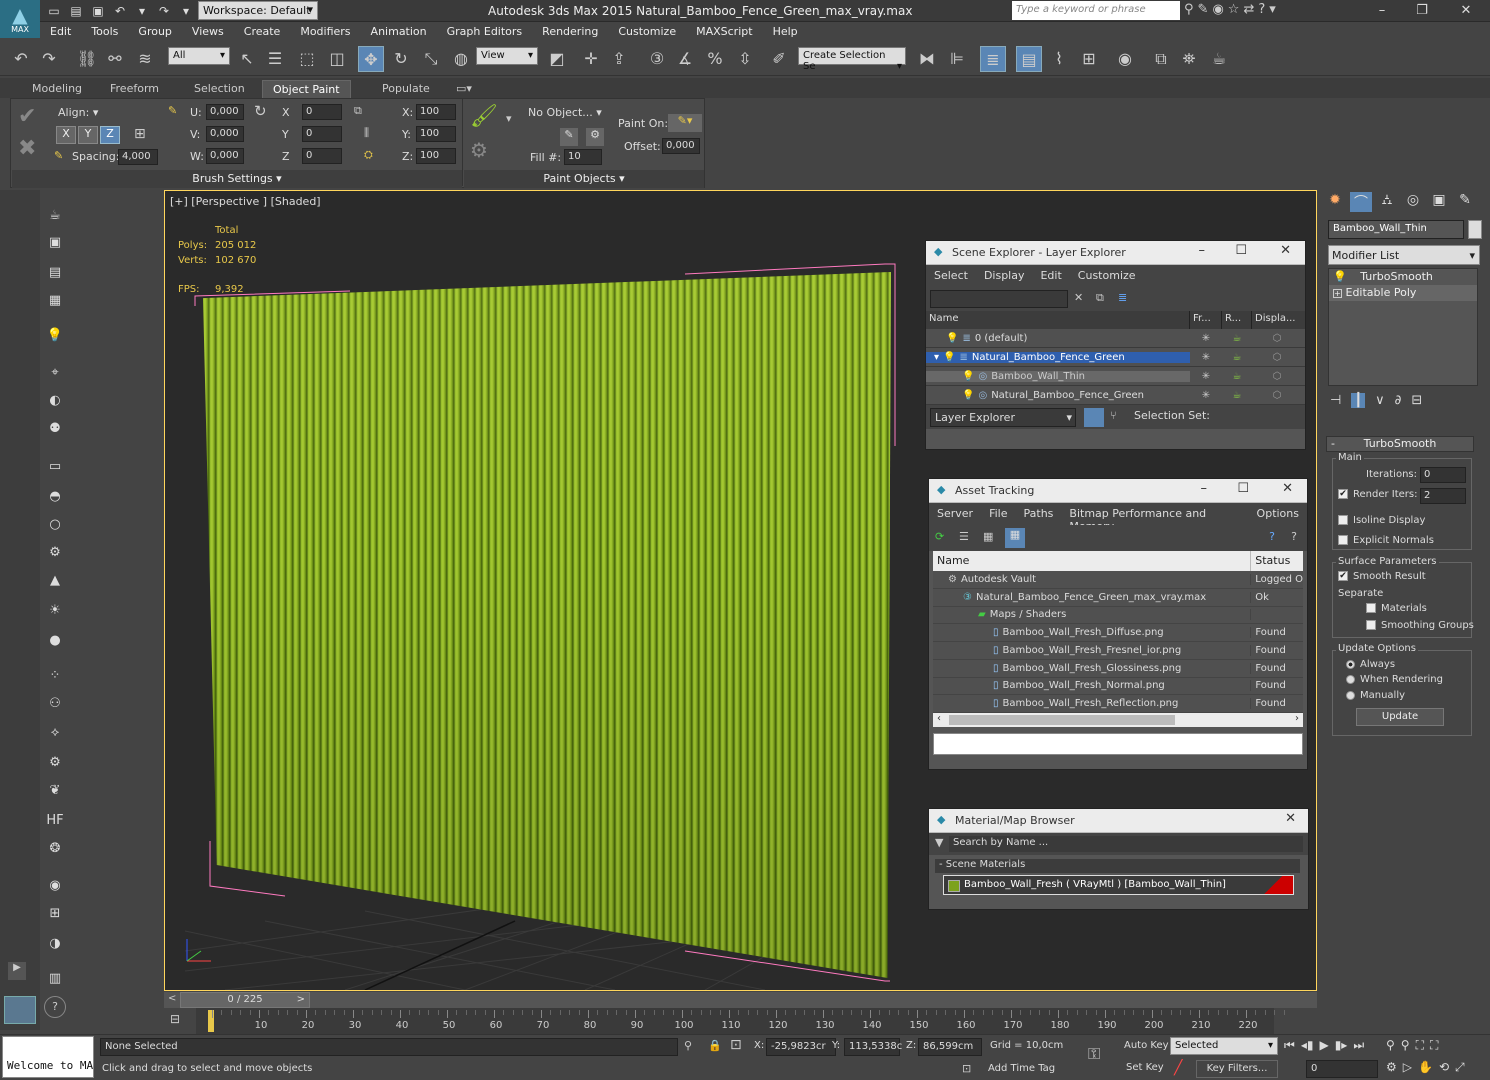  Describe the element at coordinates (208, 32) in the screenshot. I see `menu-views: Views` at that location.